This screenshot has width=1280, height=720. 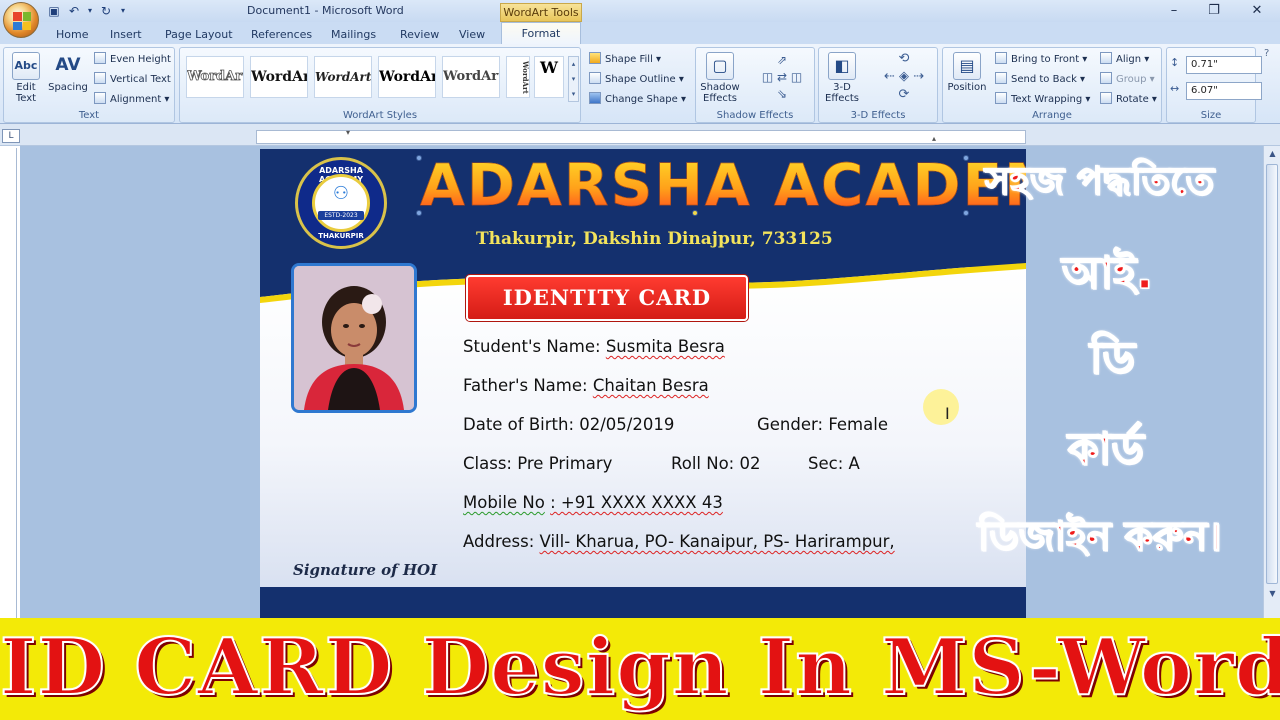 I want to click on wordart-style-5: WordArt, so click(x=471, y=77).